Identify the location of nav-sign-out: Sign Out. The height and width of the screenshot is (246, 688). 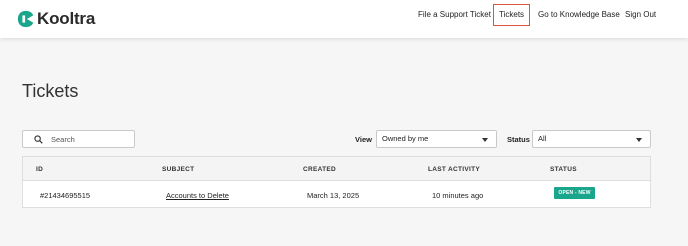
(640, 19).